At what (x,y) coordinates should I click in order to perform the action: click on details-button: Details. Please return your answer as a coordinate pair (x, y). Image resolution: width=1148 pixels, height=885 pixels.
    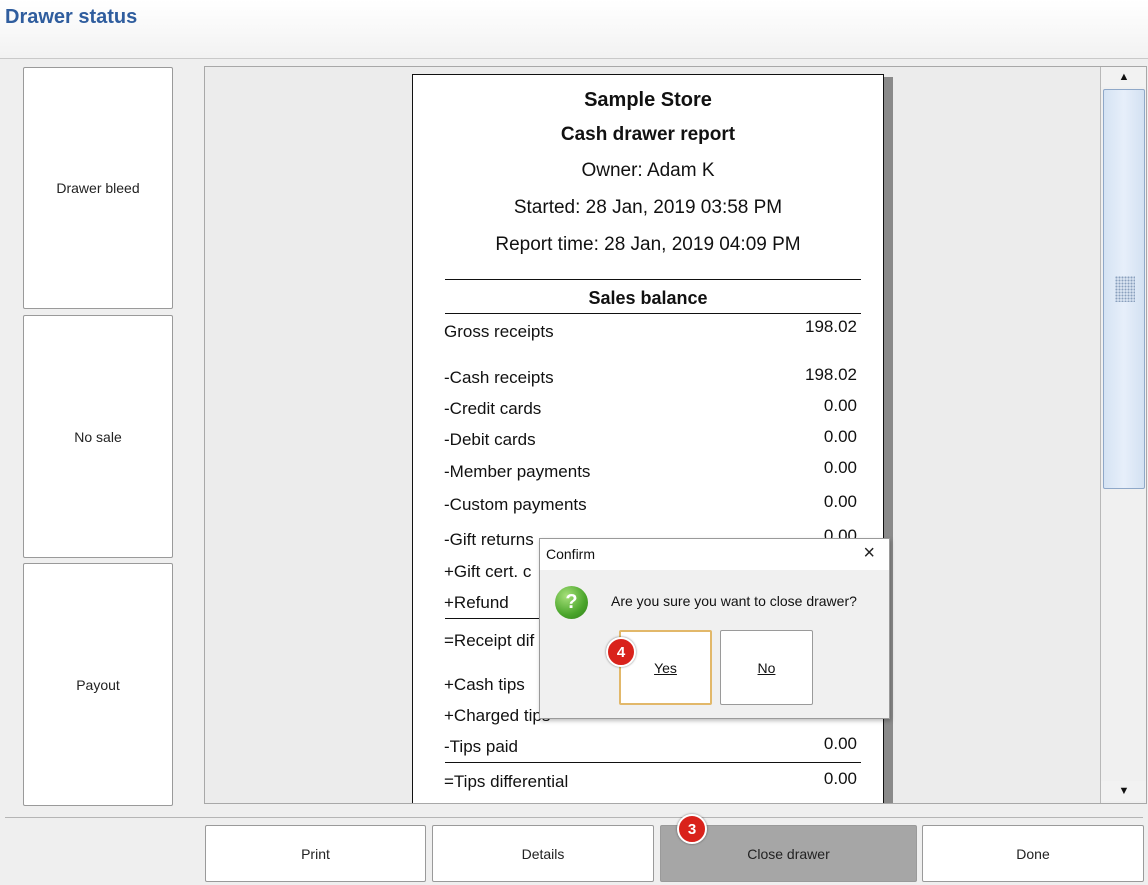
    Looking at the image, I should click on (543, 853).